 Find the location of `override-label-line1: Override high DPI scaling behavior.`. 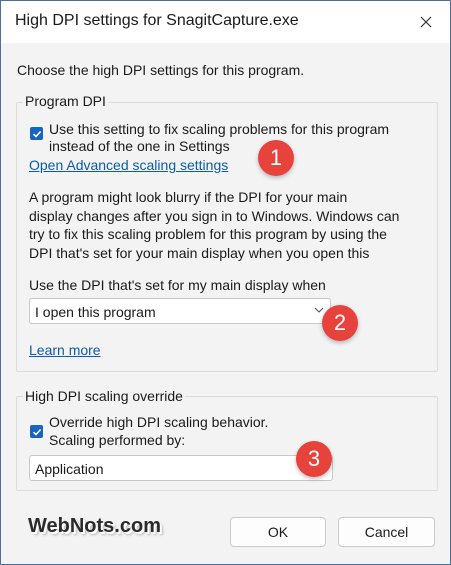

override-label-line1: Override high DPI scaling behavior. is located at coordinates (159, 422).